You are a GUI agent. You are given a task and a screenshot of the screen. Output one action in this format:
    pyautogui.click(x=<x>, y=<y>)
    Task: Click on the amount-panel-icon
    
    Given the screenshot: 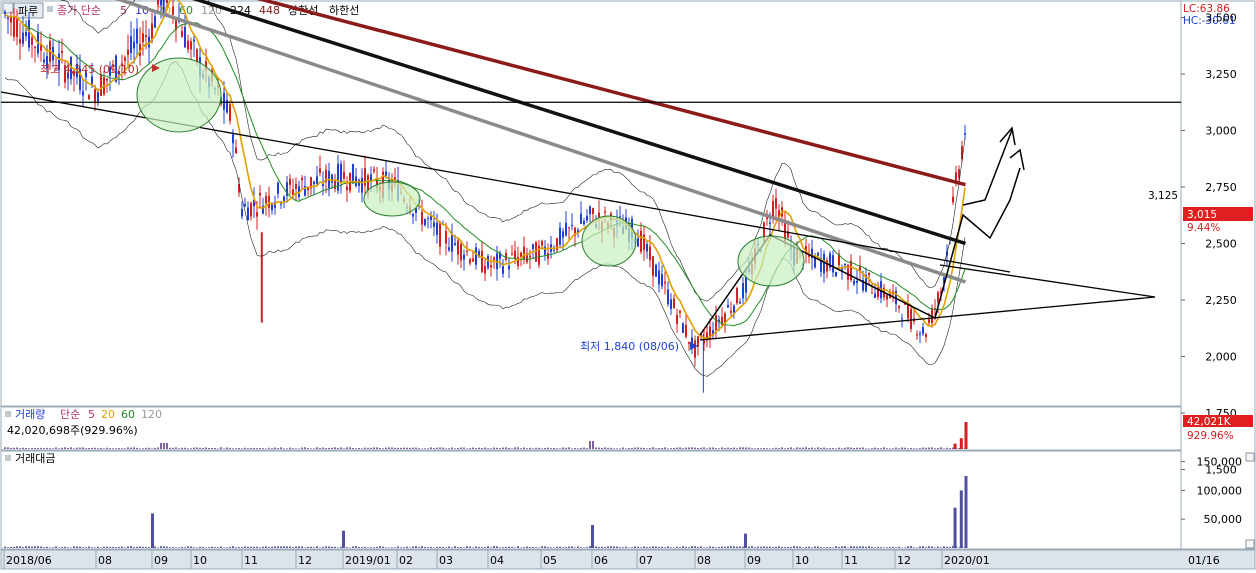 What is the action you would take?
    pyautogui.click(x=8, y=458)
    